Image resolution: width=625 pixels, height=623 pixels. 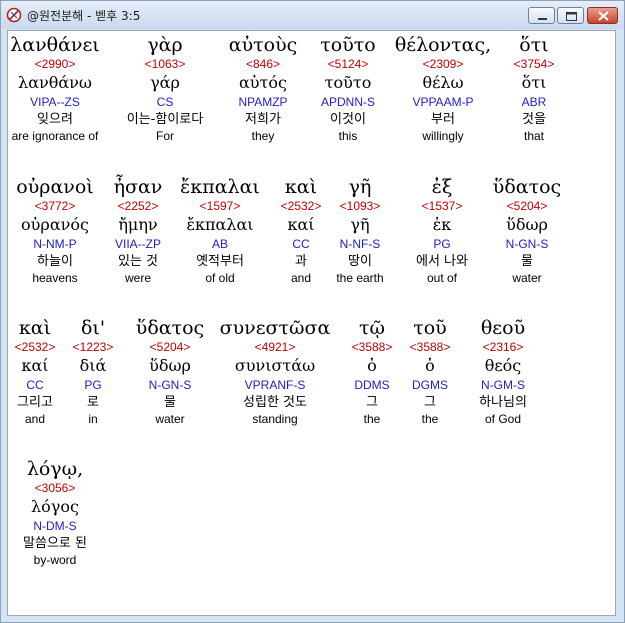 What do you see at coordinates (360, 206) in the screenshot?
I see `word-strong: <1093>` at bounding box center [360, 206].